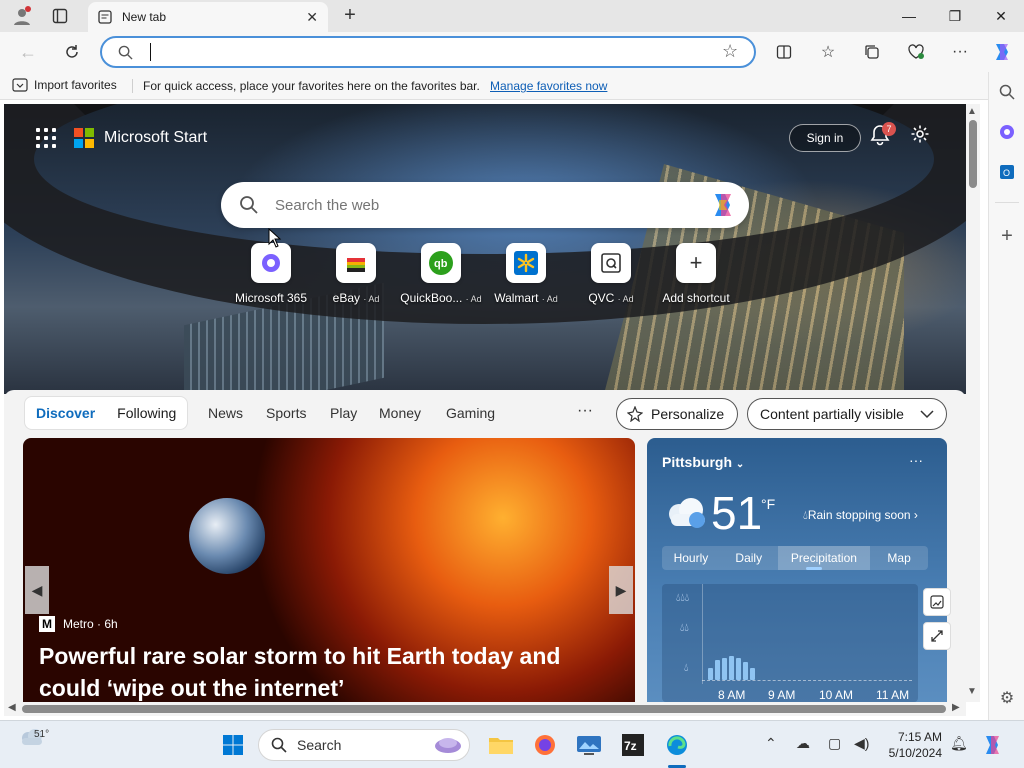  I want to click on shortcut-qvc: QVC · Ad, so click(611, 274).